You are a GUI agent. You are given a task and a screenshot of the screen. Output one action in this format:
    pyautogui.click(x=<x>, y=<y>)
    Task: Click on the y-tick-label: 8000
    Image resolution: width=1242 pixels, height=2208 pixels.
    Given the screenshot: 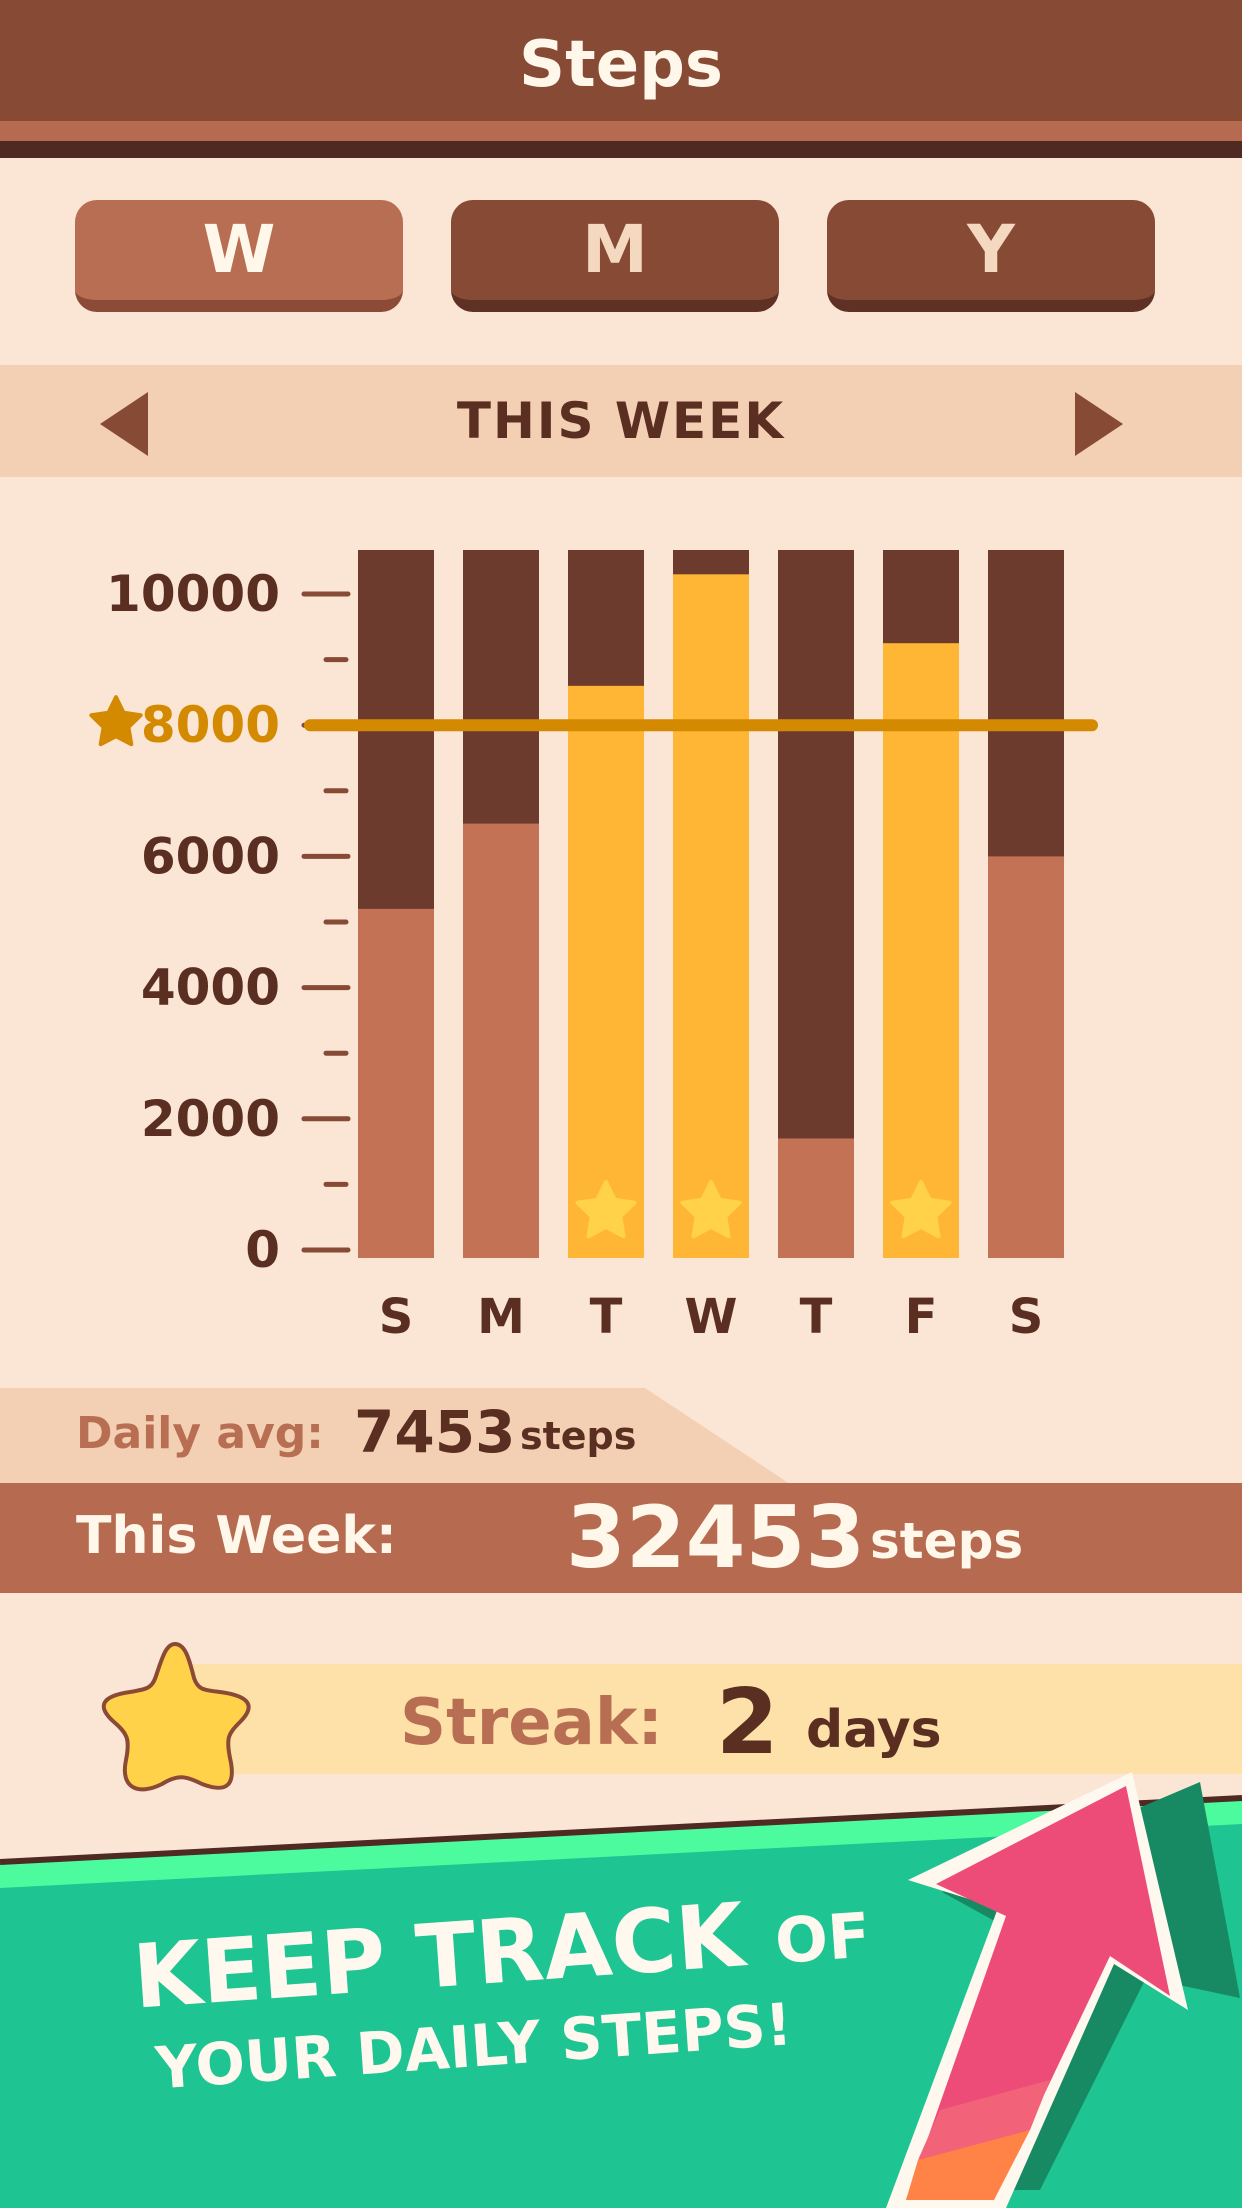 What is the action you would take?
    pyautogui.click(x=210, y=725)
    